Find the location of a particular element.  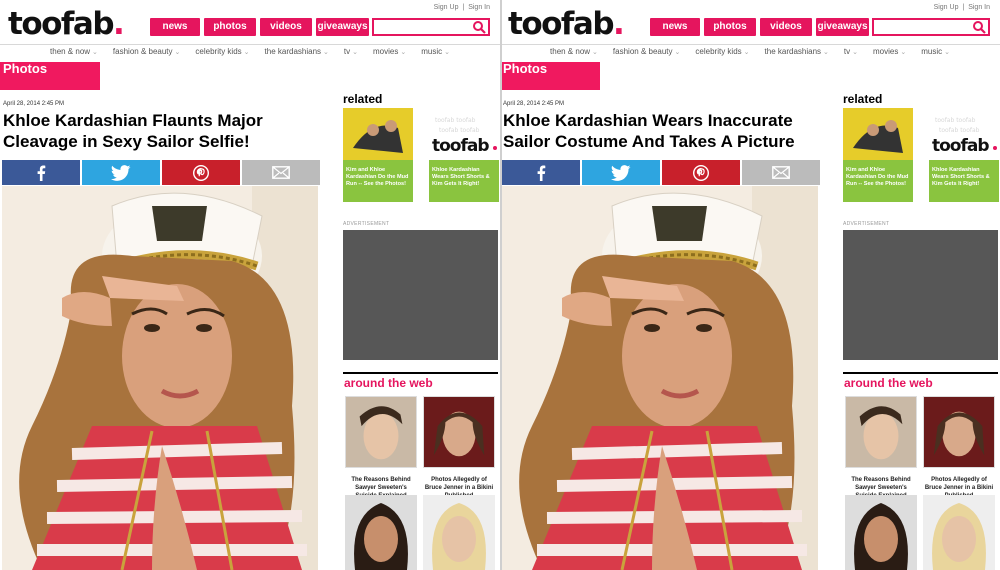

svg-text: toofab is located at coordinates (460, 146).